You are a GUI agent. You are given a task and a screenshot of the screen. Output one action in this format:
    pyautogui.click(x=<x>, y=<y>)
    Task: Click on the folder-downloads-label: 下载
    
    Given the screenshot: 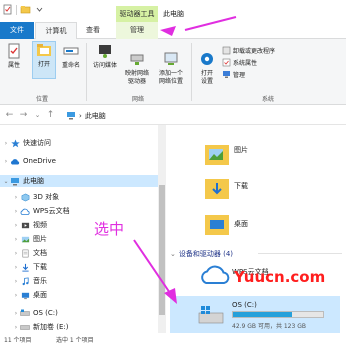 What is the action you would take?
    pyautogui.click(x=241, y=186)
    